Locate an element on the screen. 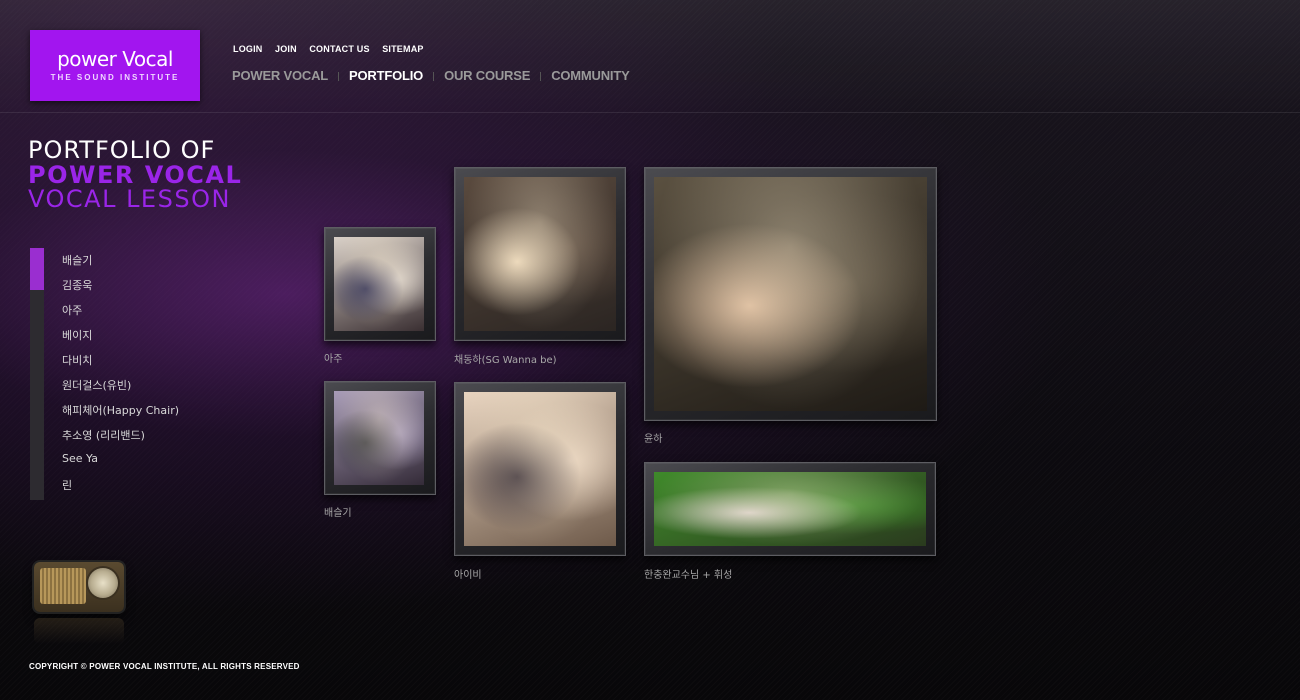 The height and width of the screenshot is (700, 1300). sitemap-link: SITEMAP is located at coordinates (402, 49).